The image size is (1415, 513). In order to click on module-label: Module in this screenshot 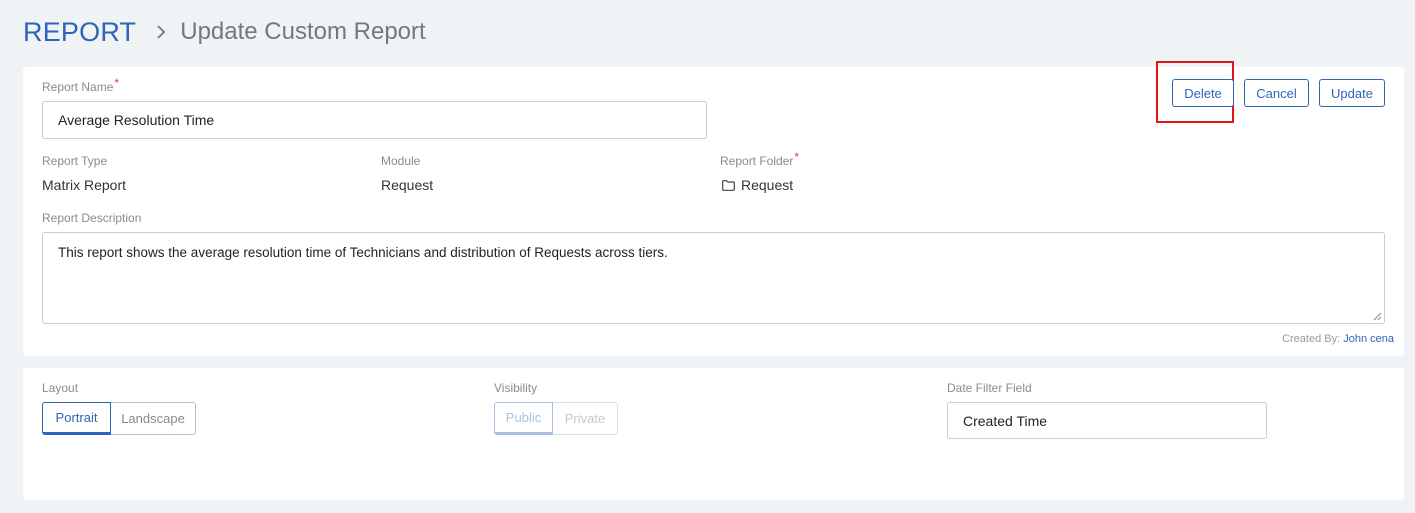, I will do `click(401, 161)`.